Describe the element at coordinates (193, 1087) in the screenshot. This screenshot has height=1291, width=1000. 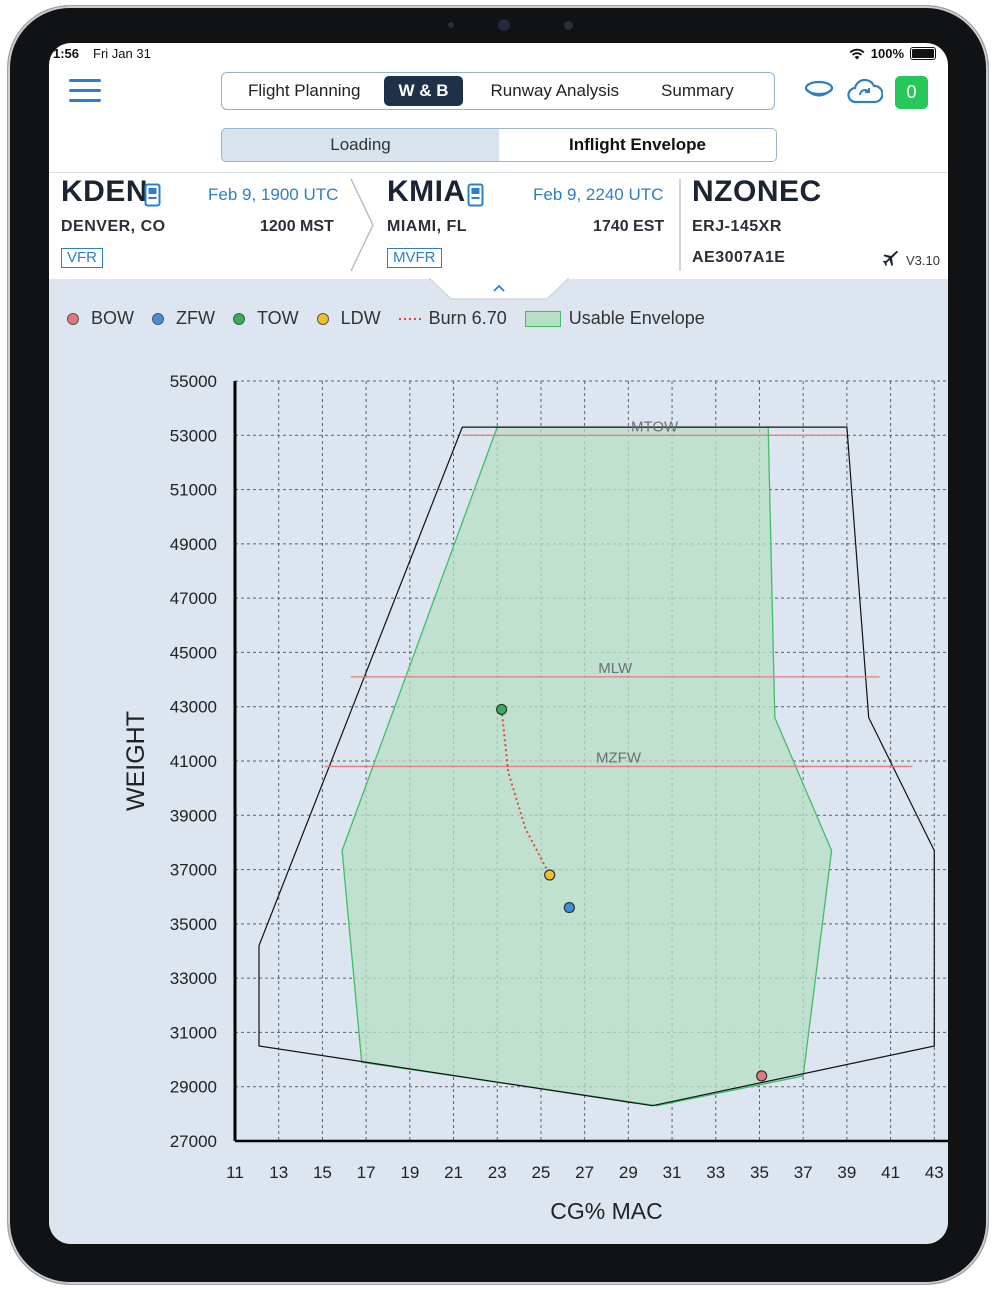
I see `y-tick-label: 29000` at that location.